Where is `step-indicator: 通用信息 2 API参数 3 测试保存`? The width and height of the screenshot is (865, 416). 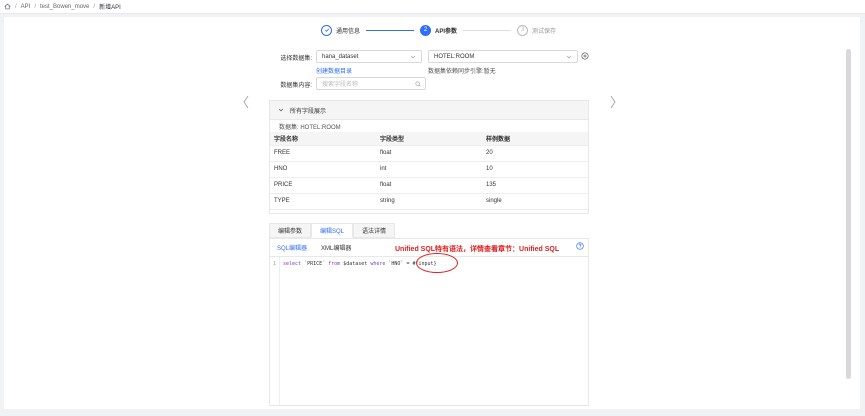
step-indicator: 通用信息 2 API参数 3 测试保存 is located at coordinates (441, 30).